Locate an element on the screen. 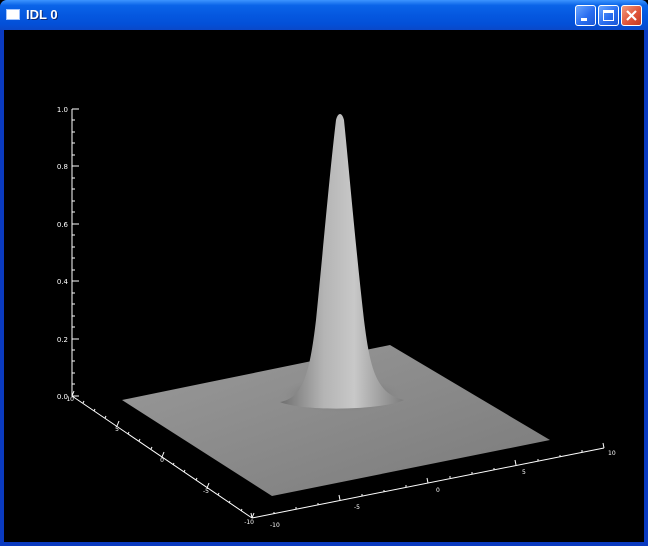 The image size is (648, 546). z-tick-label: 0.2 is located at coordinates (62, 340).